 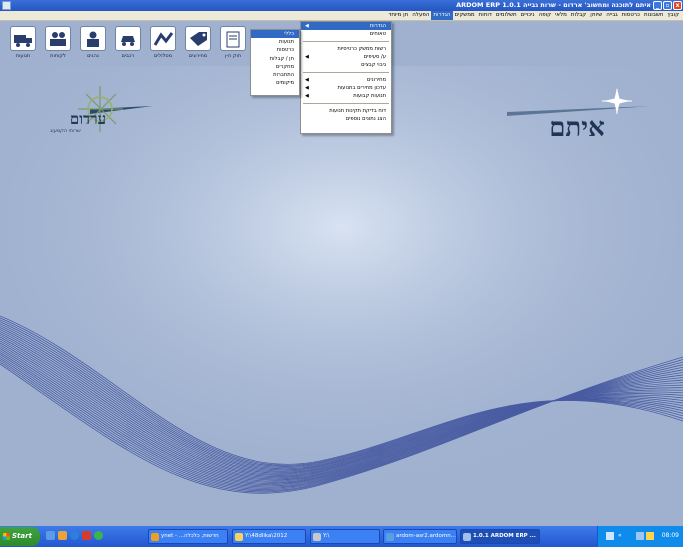 I want to click on eitam-logo: איתם, so click(x=579, y=115).